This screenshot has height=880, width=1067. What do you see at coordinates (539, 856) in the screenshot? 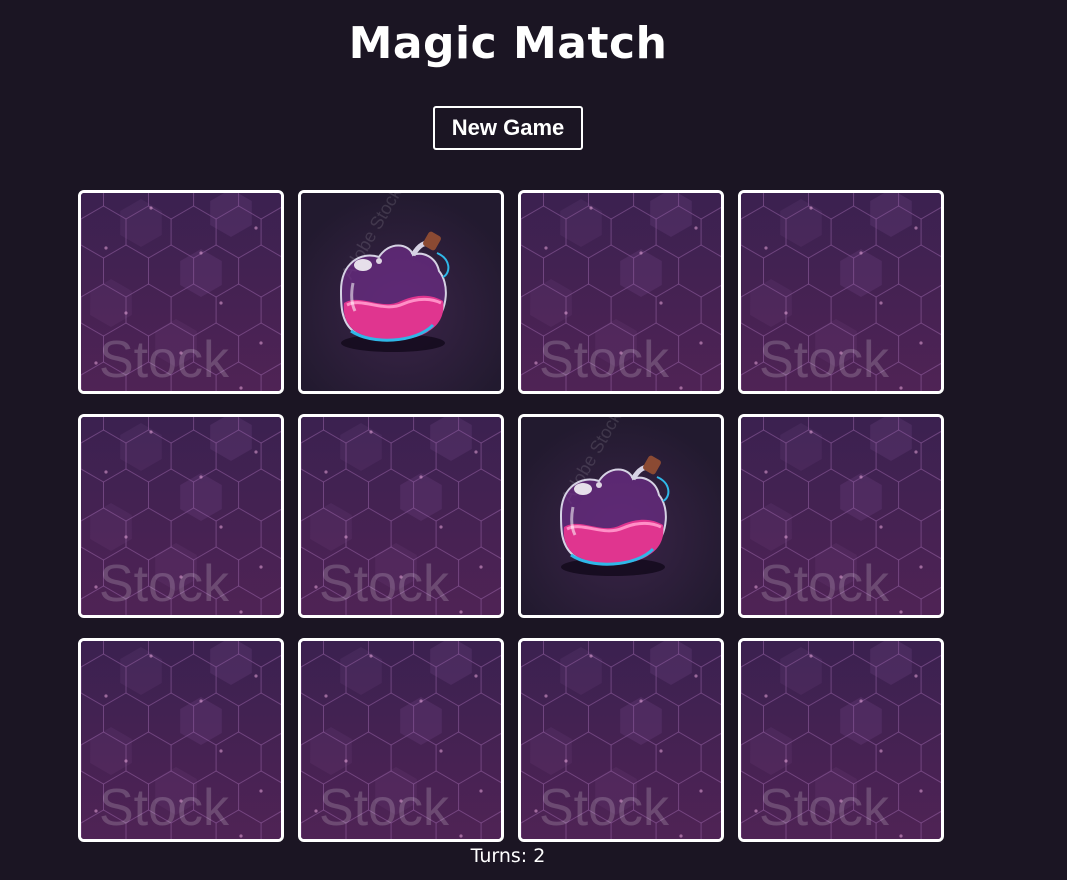
I see `turns-value: 2` at bounding box center [539, 856].